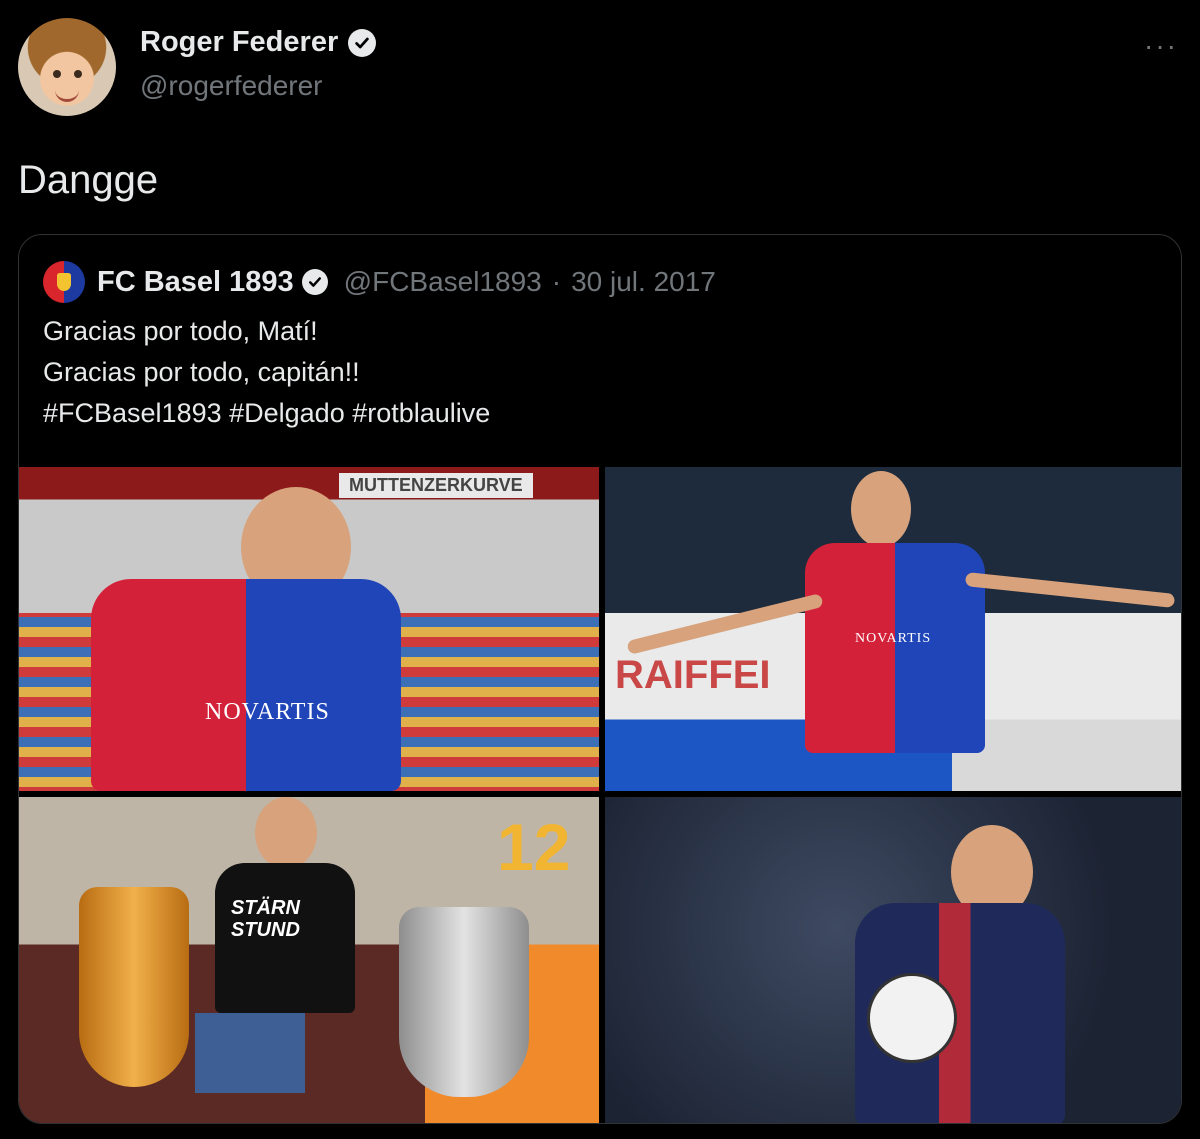 This screenshot has height=1139, width=1200. I want to click on banner-number: 12, so click(534, 847).